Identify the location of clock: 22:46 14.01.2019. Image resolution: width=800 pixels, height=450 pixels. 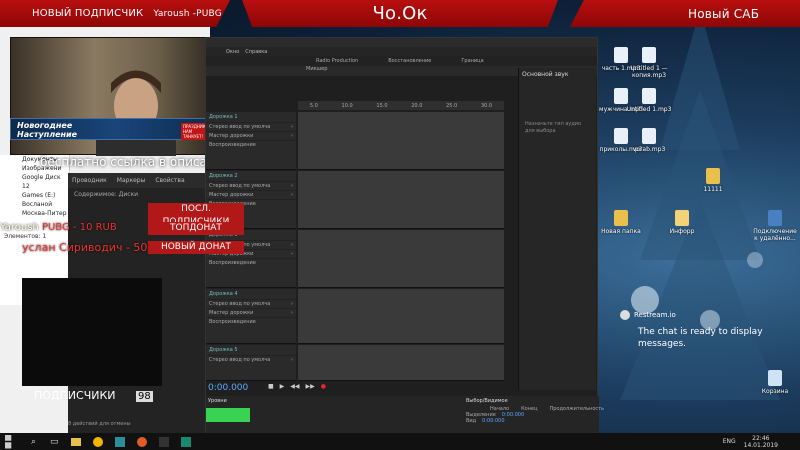
(761, 442).